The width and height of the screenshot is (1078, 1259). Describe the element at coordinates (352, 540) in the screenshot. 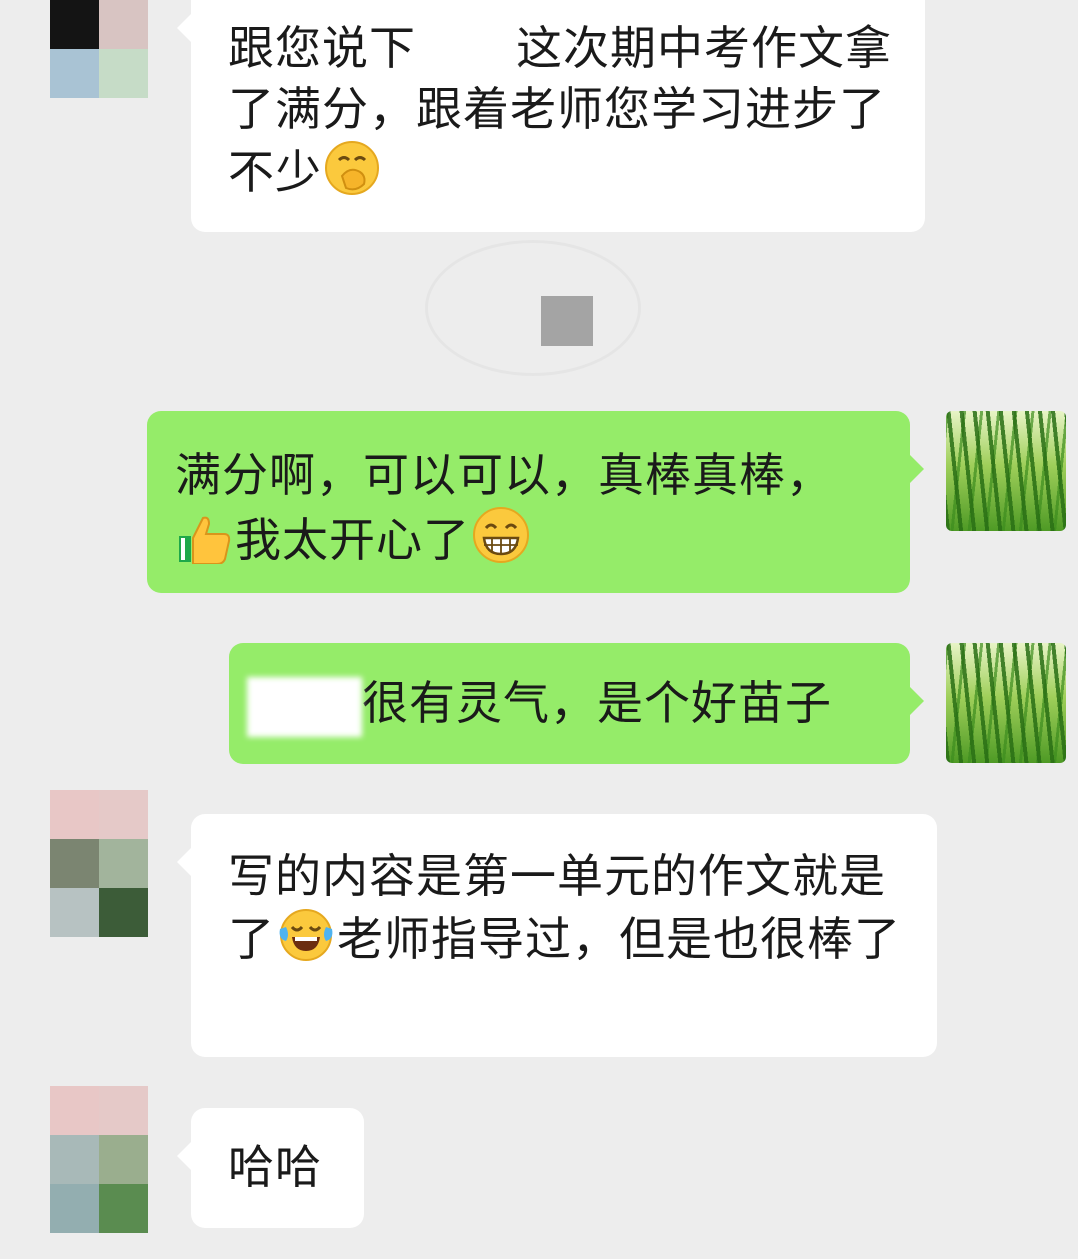

I see `message-text: 我太开心了` at that location.